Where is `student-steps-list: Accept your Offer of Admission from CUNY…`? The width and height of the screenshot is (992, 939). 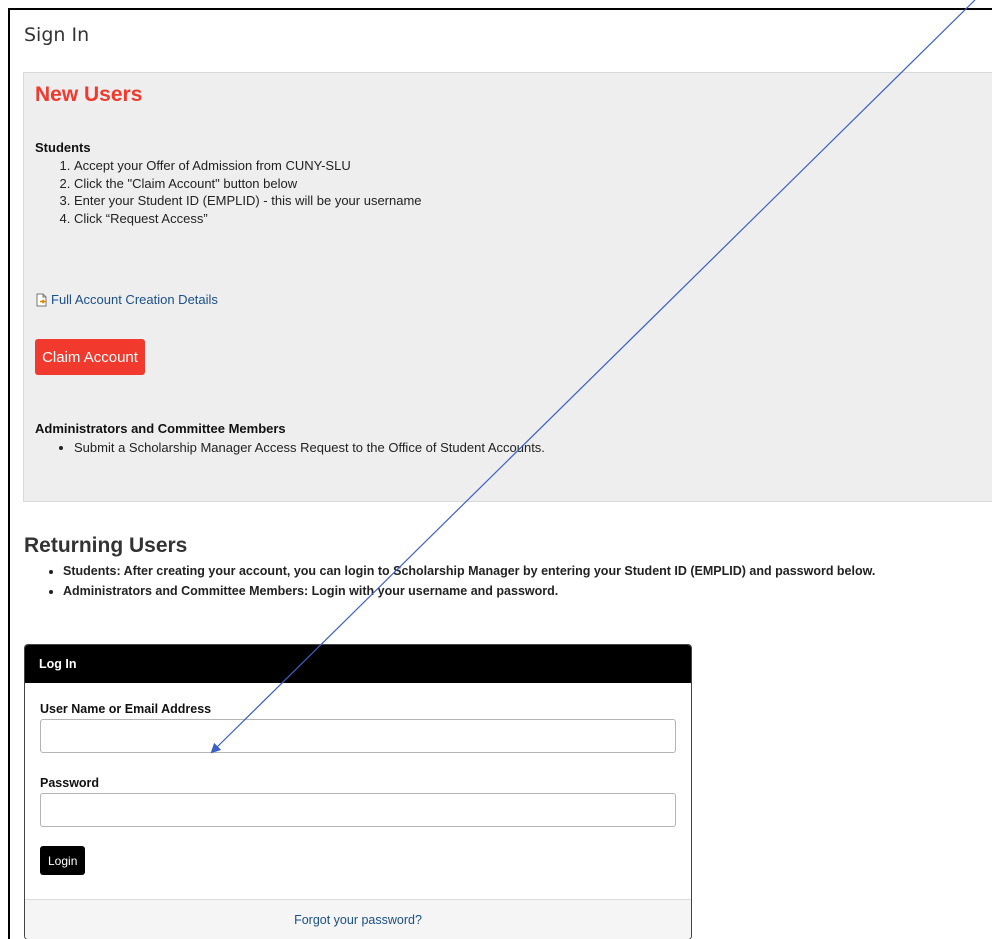 student-steps-list: Accept your Offer of Admission from CUNY… is located at coordinates (228, 192).